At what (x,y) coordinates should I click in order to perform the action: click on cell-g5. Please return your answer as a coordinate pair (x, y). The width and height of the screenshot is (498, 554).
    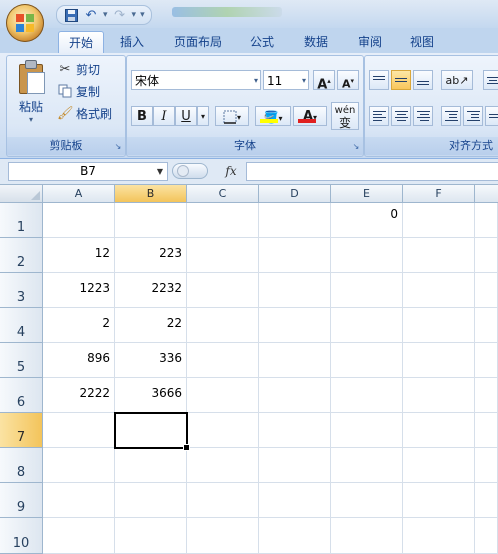
    Looking at the image, I should click on (486, 360).